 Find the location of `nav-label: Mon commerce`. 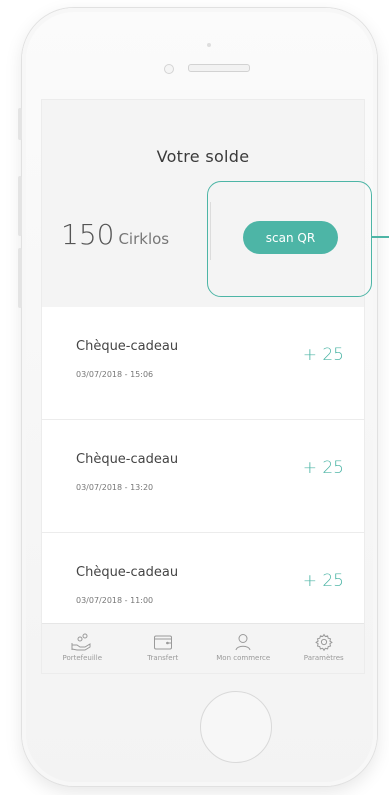

nav-label: Mon commerce is located at coordinates (243, 658).